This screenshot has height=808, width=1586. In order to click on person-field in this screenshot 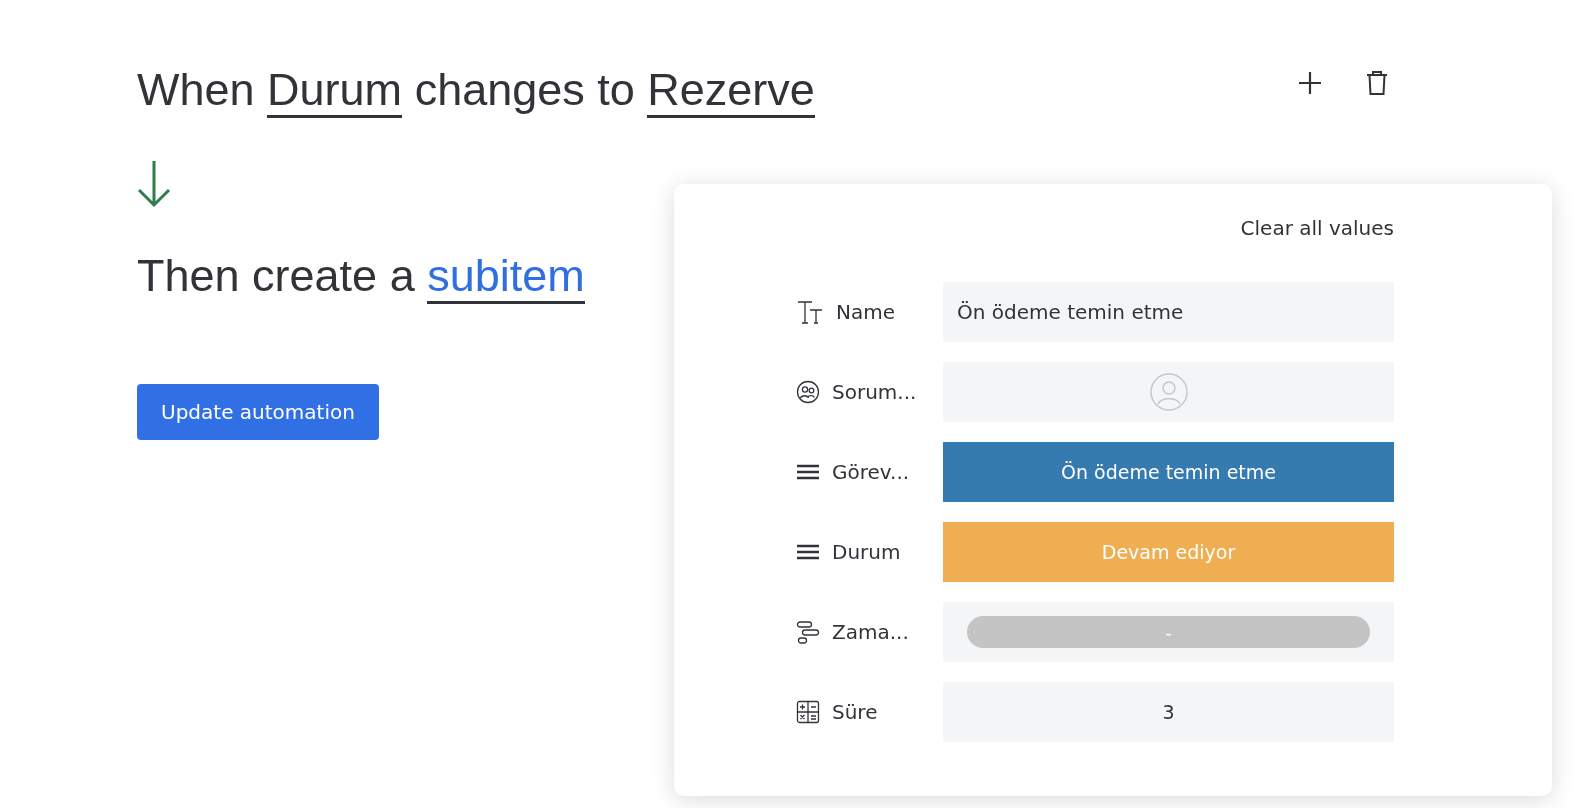, I will do `click(1168, 392)`.